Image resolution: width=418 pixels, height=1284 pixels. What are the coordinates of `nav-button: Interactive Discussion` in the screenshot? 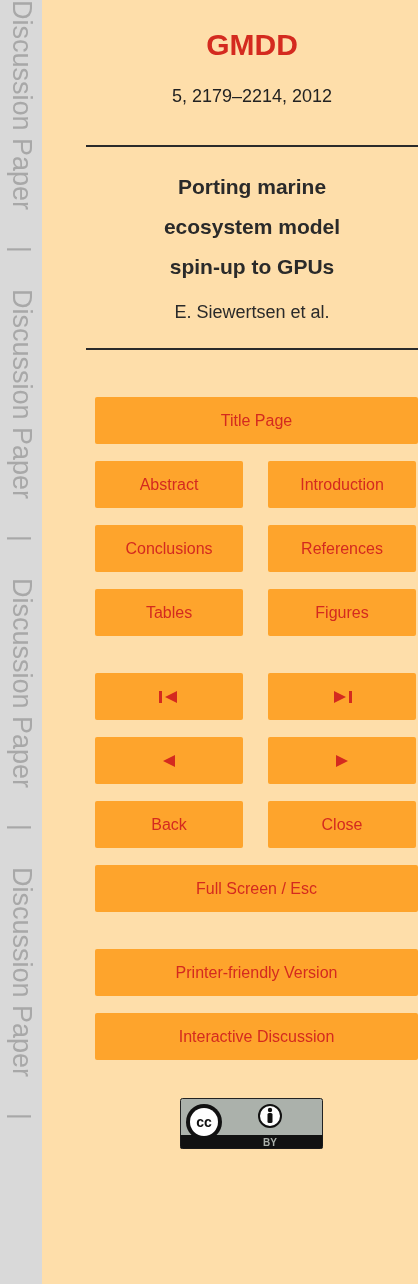 It's located at (256, 1036).